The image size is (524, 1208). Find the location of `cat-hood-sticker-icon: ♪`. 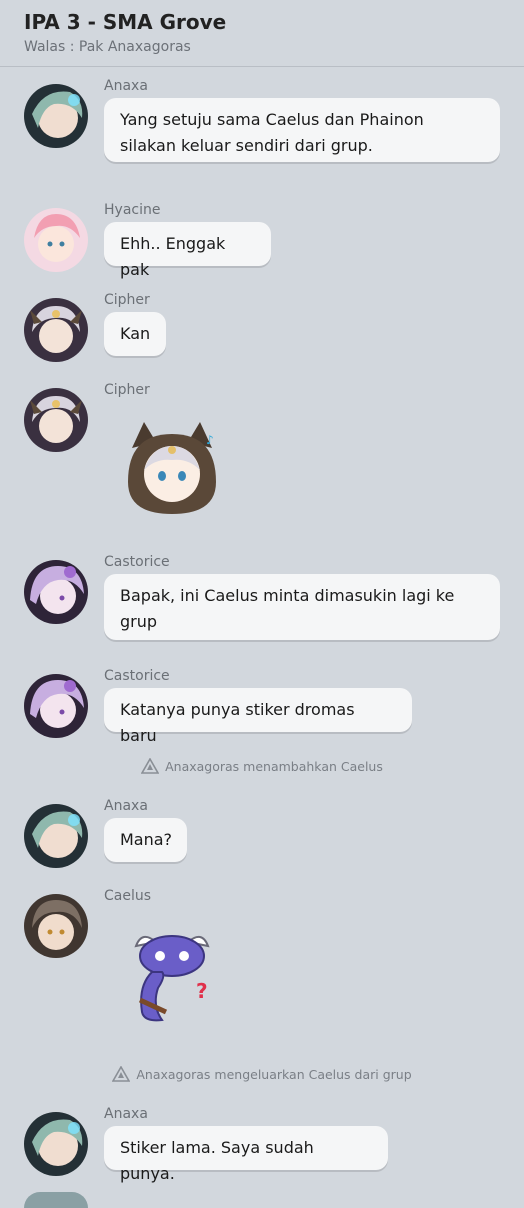

cat-hood-sticker-icon: ♪ is located at coordinates (172, 468).